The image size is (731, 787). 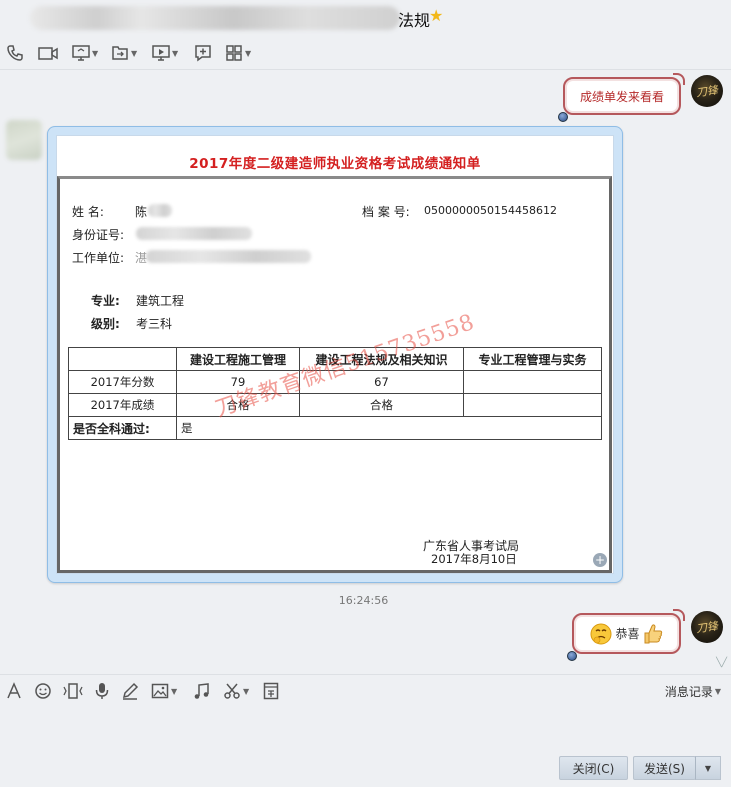 What do you see at coordinates (365, 731) in the screenshot?
I see `message-input` at bounding box center [365, 731].